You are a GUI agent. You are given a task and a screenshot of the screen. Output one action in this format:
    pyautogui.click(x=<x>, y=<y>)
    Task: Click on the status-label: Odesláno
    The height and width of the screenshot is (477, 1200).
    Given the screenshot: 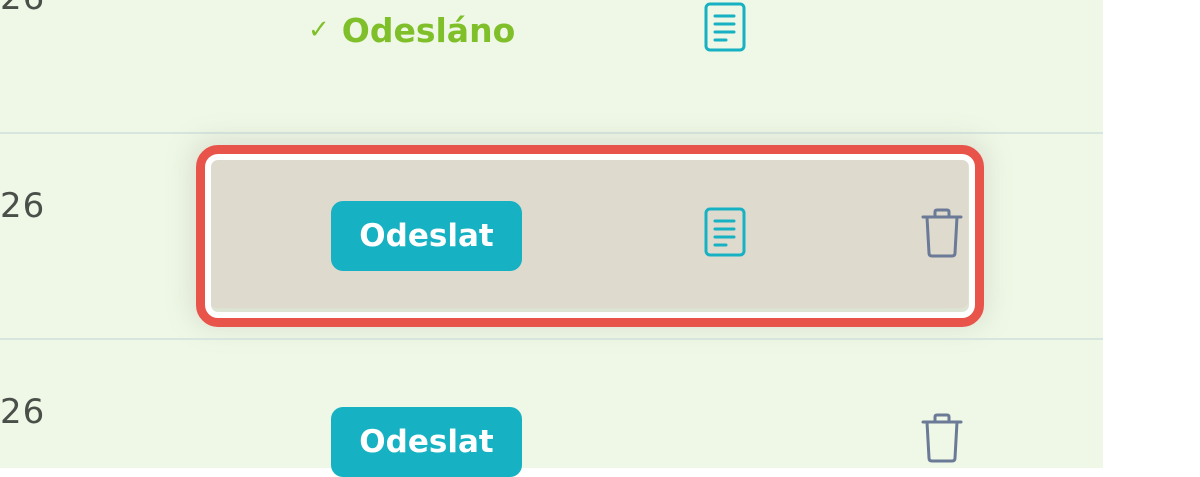 What is the action you would take?
    pyautogui.click(x=428, y=30)
    